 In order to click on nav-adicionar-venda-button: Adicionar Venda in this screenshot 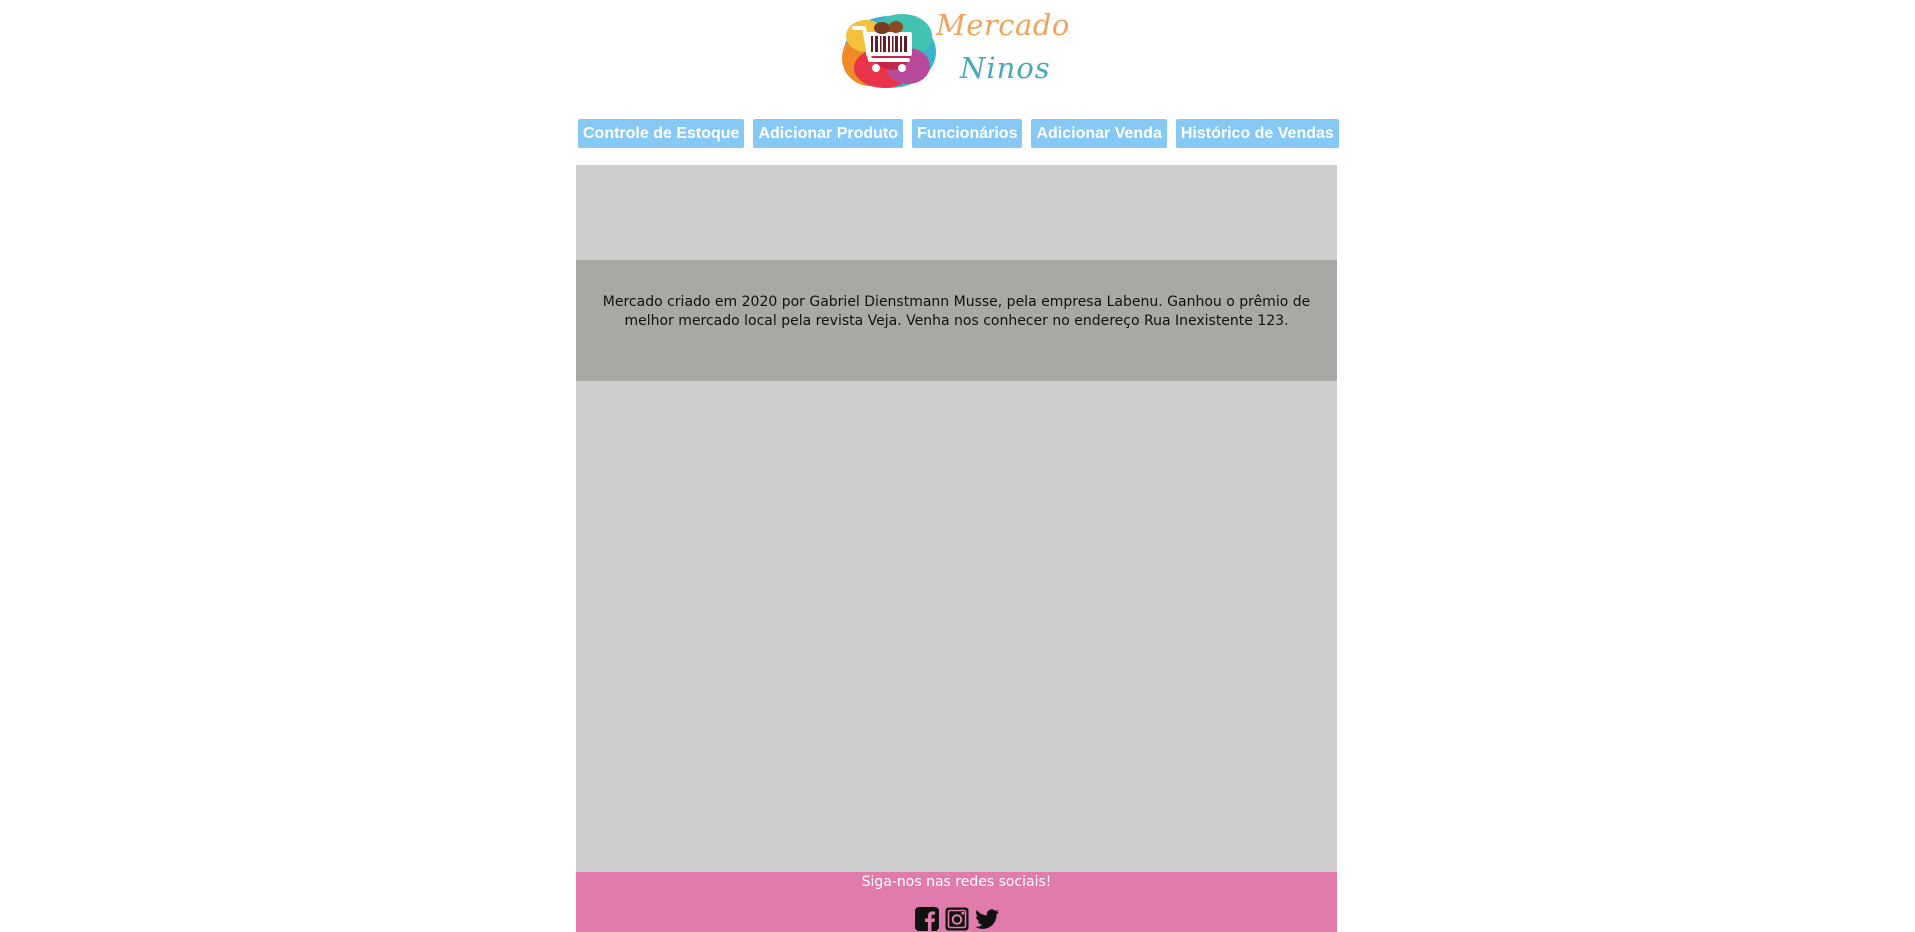, I will do `click(1099, 133)`.